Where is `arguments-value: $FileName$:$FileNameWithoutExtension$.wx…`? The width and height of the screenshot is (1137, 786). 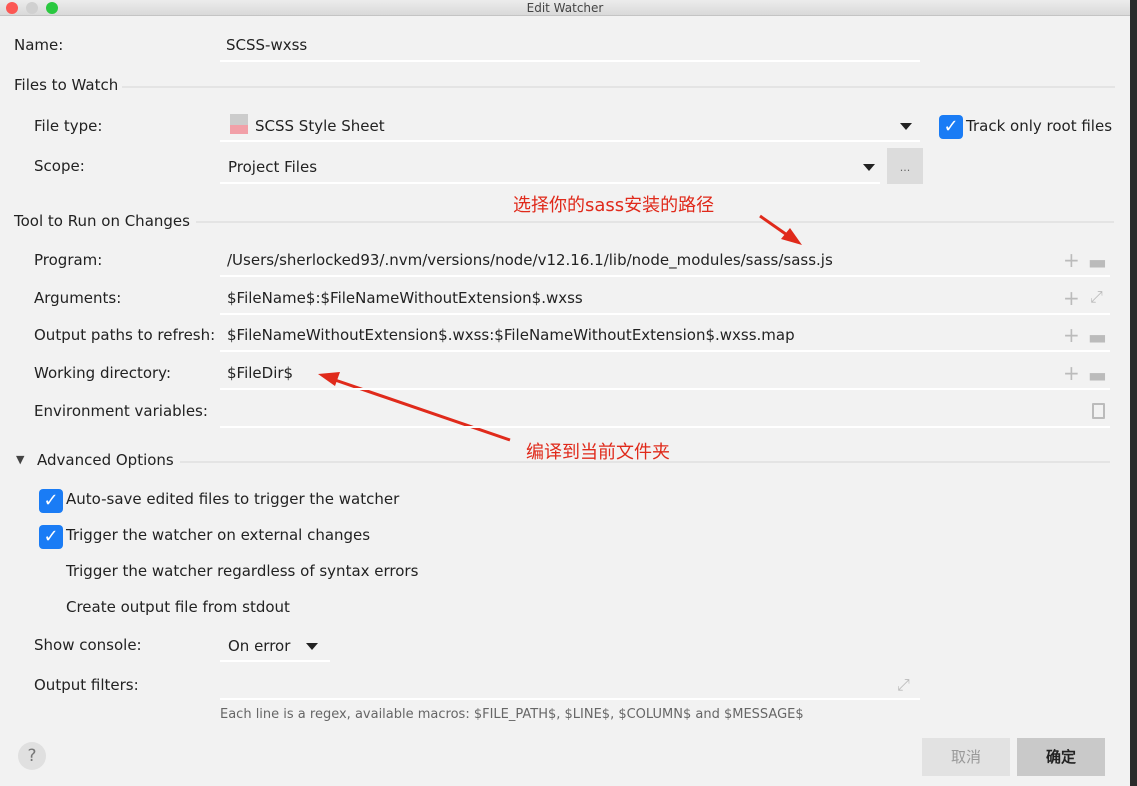
arguments-value: $FileName$:$FileNameWithoutExtension$.wx… is located at coordinates (405, 298).